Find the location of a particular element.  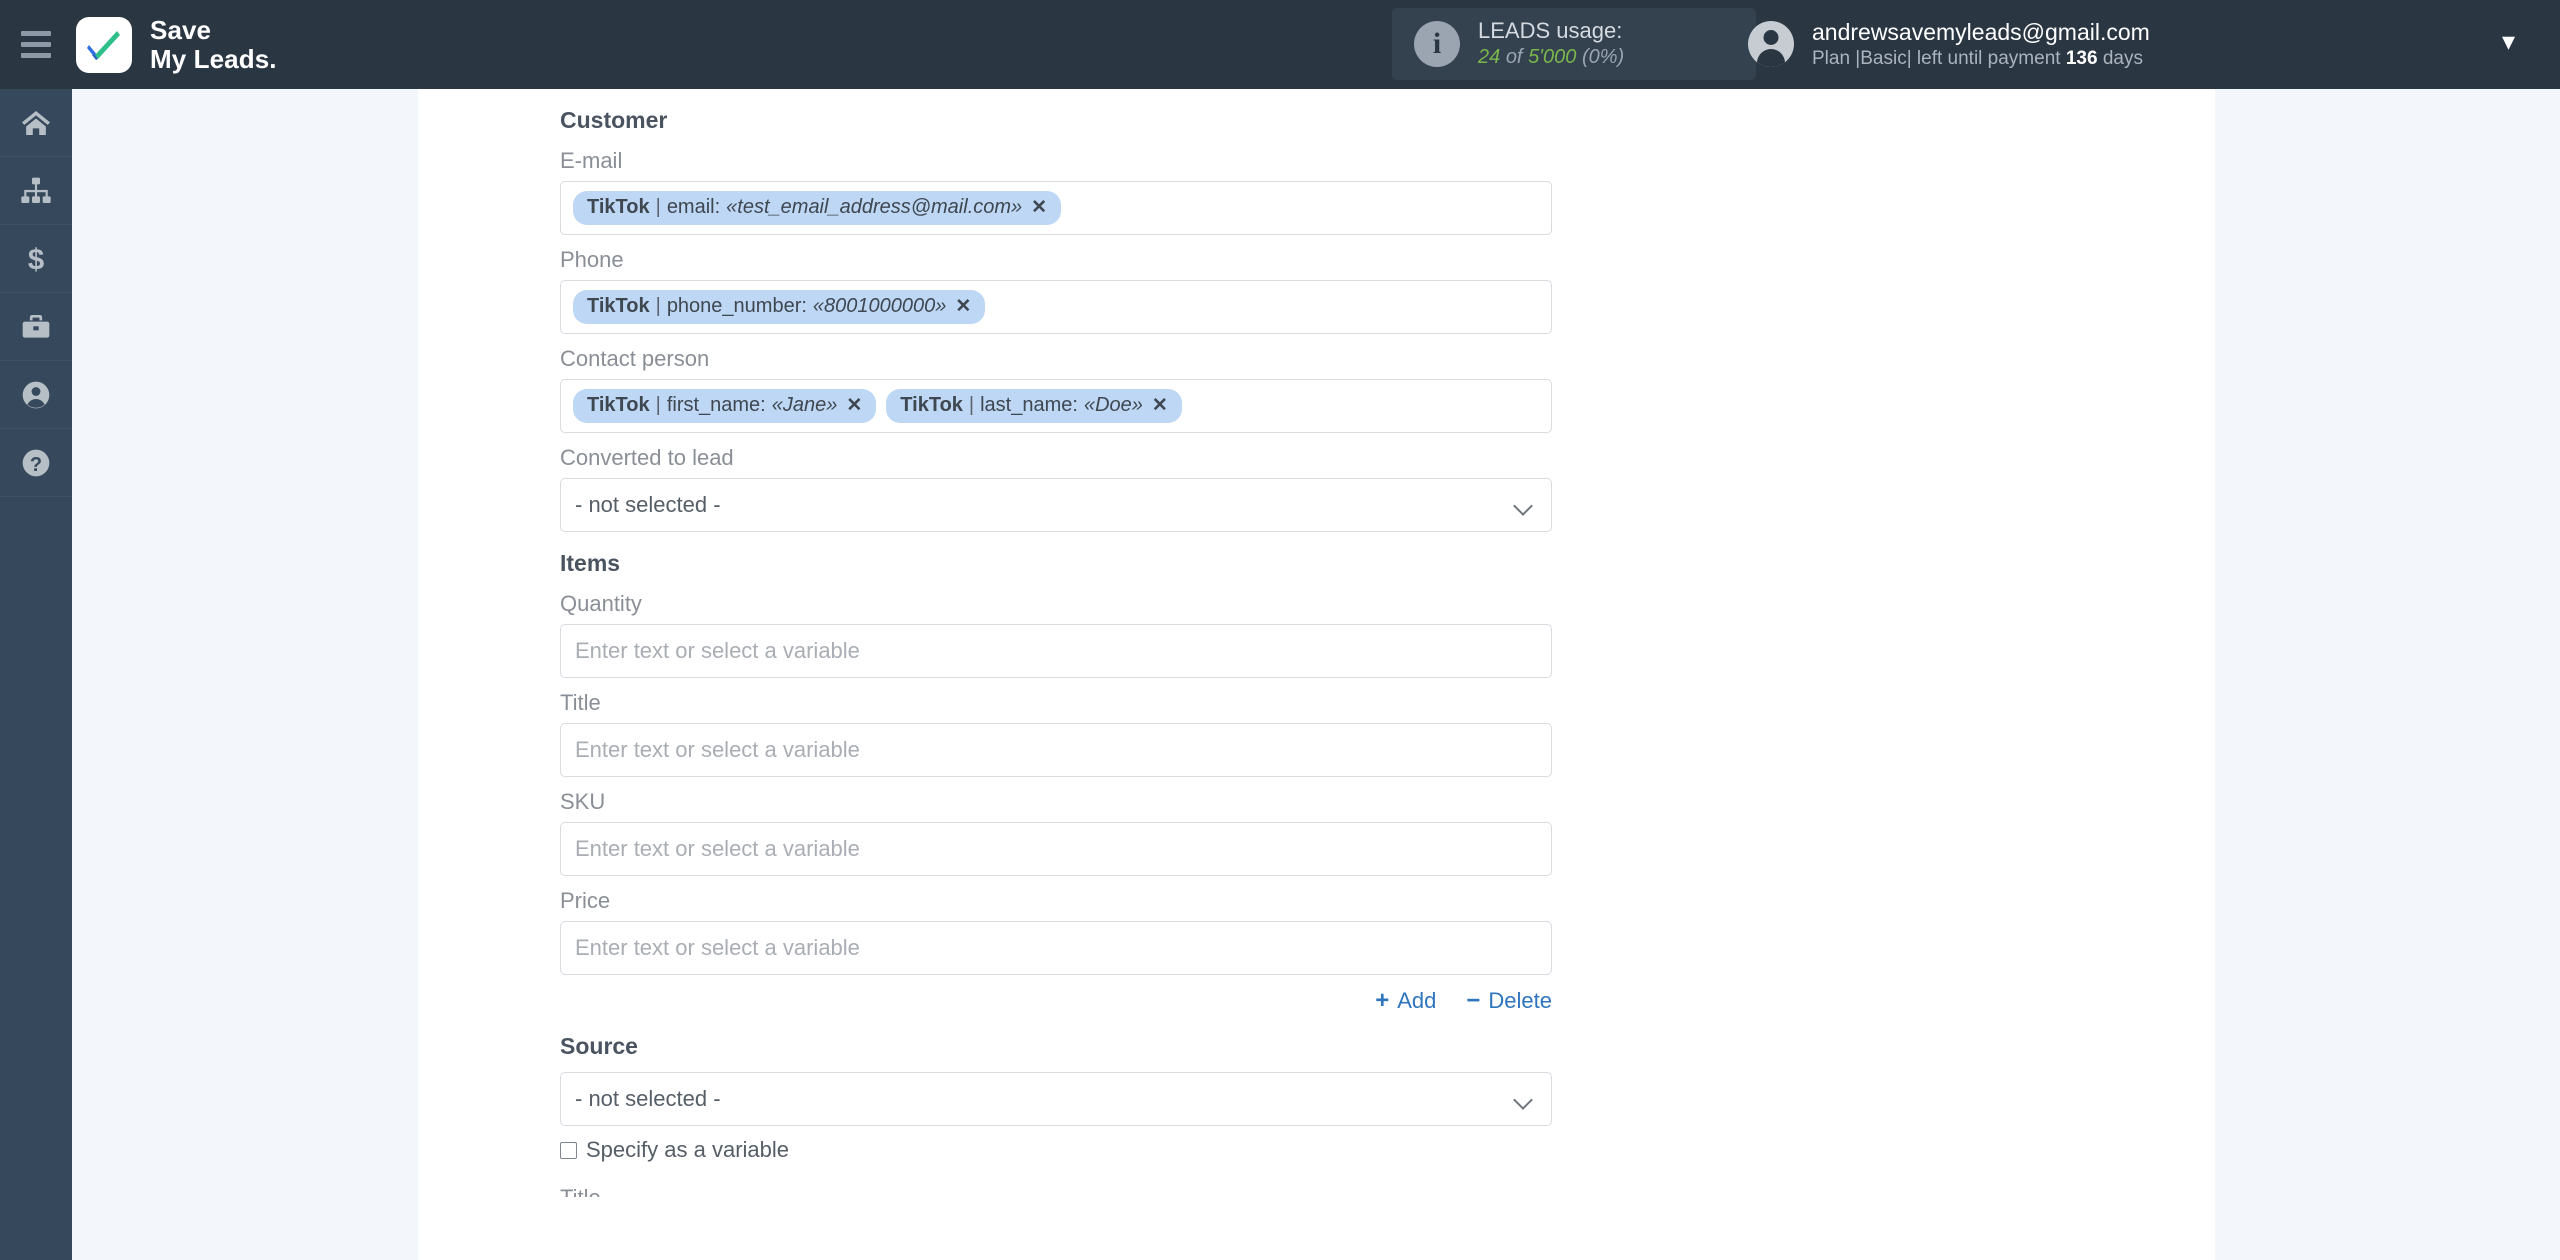

usage-text: LEADS usage: 24 of 5'000 (0%) is located at coordinates (1551, 43).